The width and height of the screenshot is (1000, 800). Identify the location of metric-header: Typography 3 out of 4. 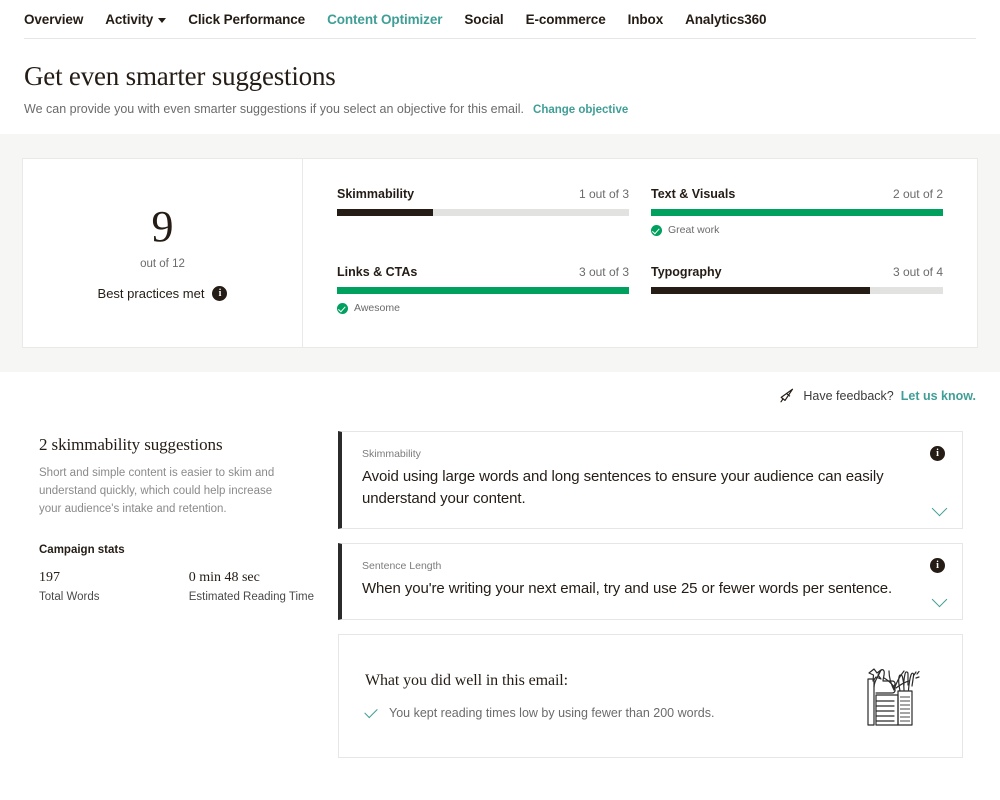
(797, 272).